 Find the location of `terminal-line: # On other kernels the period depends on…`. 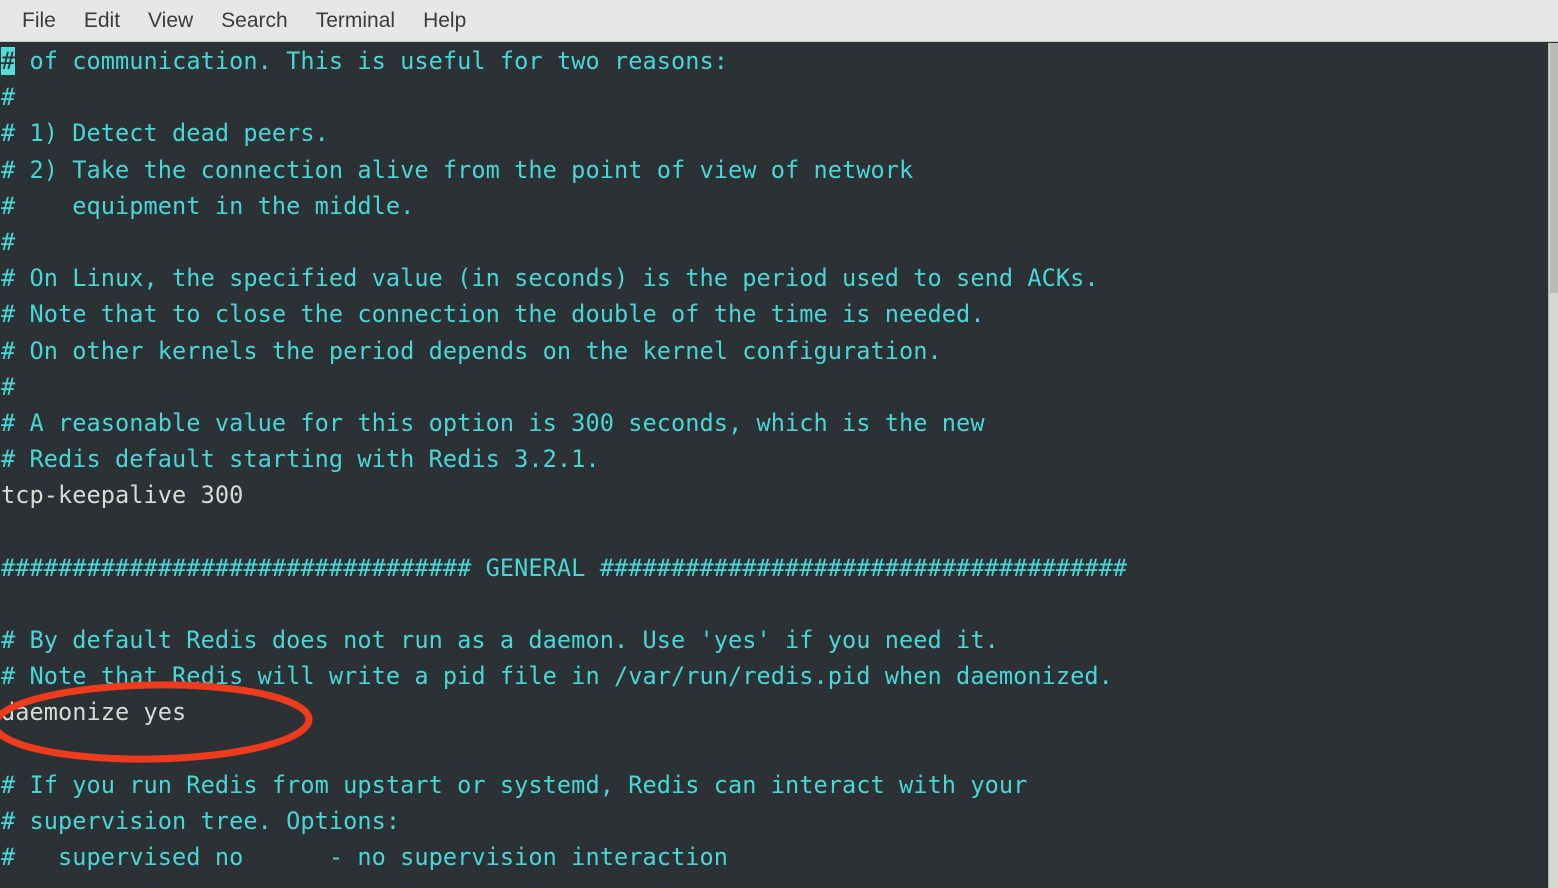

terminal-line: # On other kernels the period depends on… is located at coordinates (471, 350).